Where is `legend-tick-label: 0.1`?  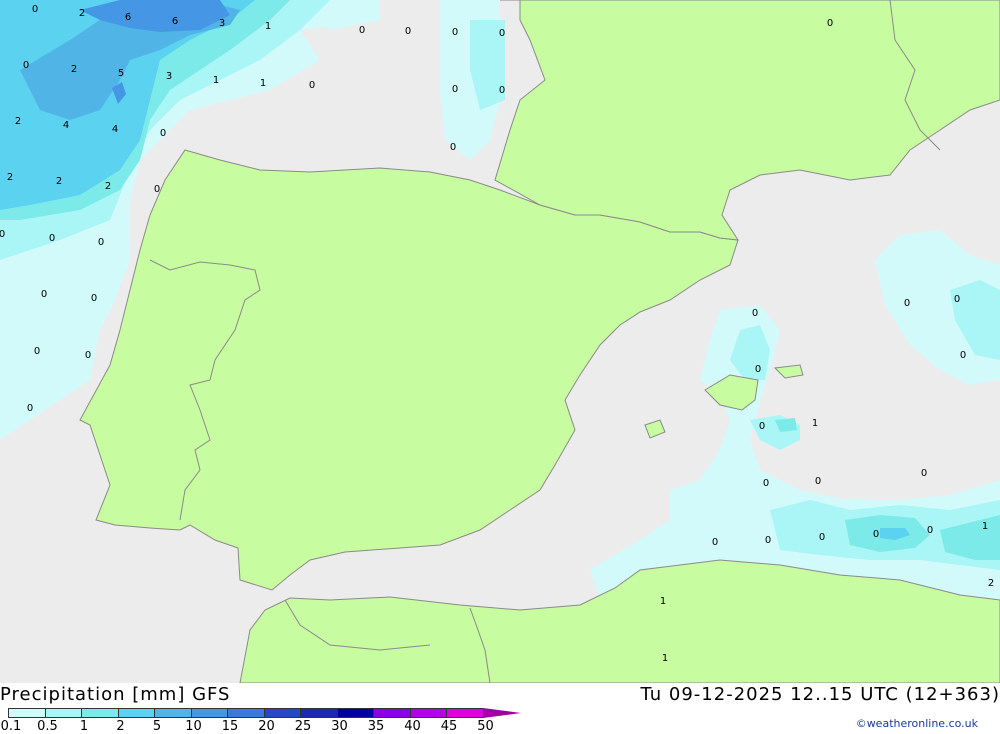 legend-tick-label: 0.1 is located at coordinates (11, 726).